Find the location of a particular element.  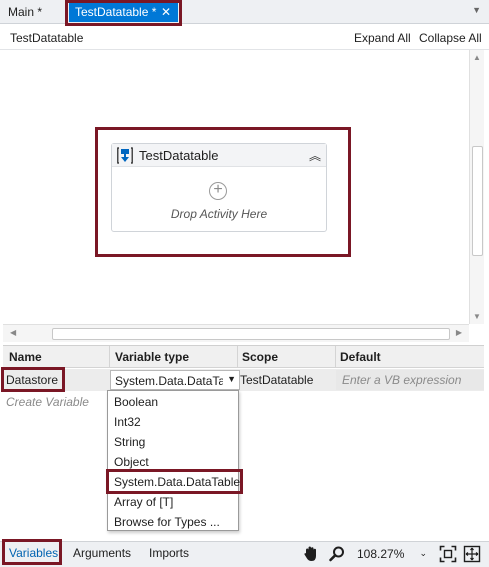

vertical-scrollbar: ▲ ▼ is located at coordinates (476, 187).